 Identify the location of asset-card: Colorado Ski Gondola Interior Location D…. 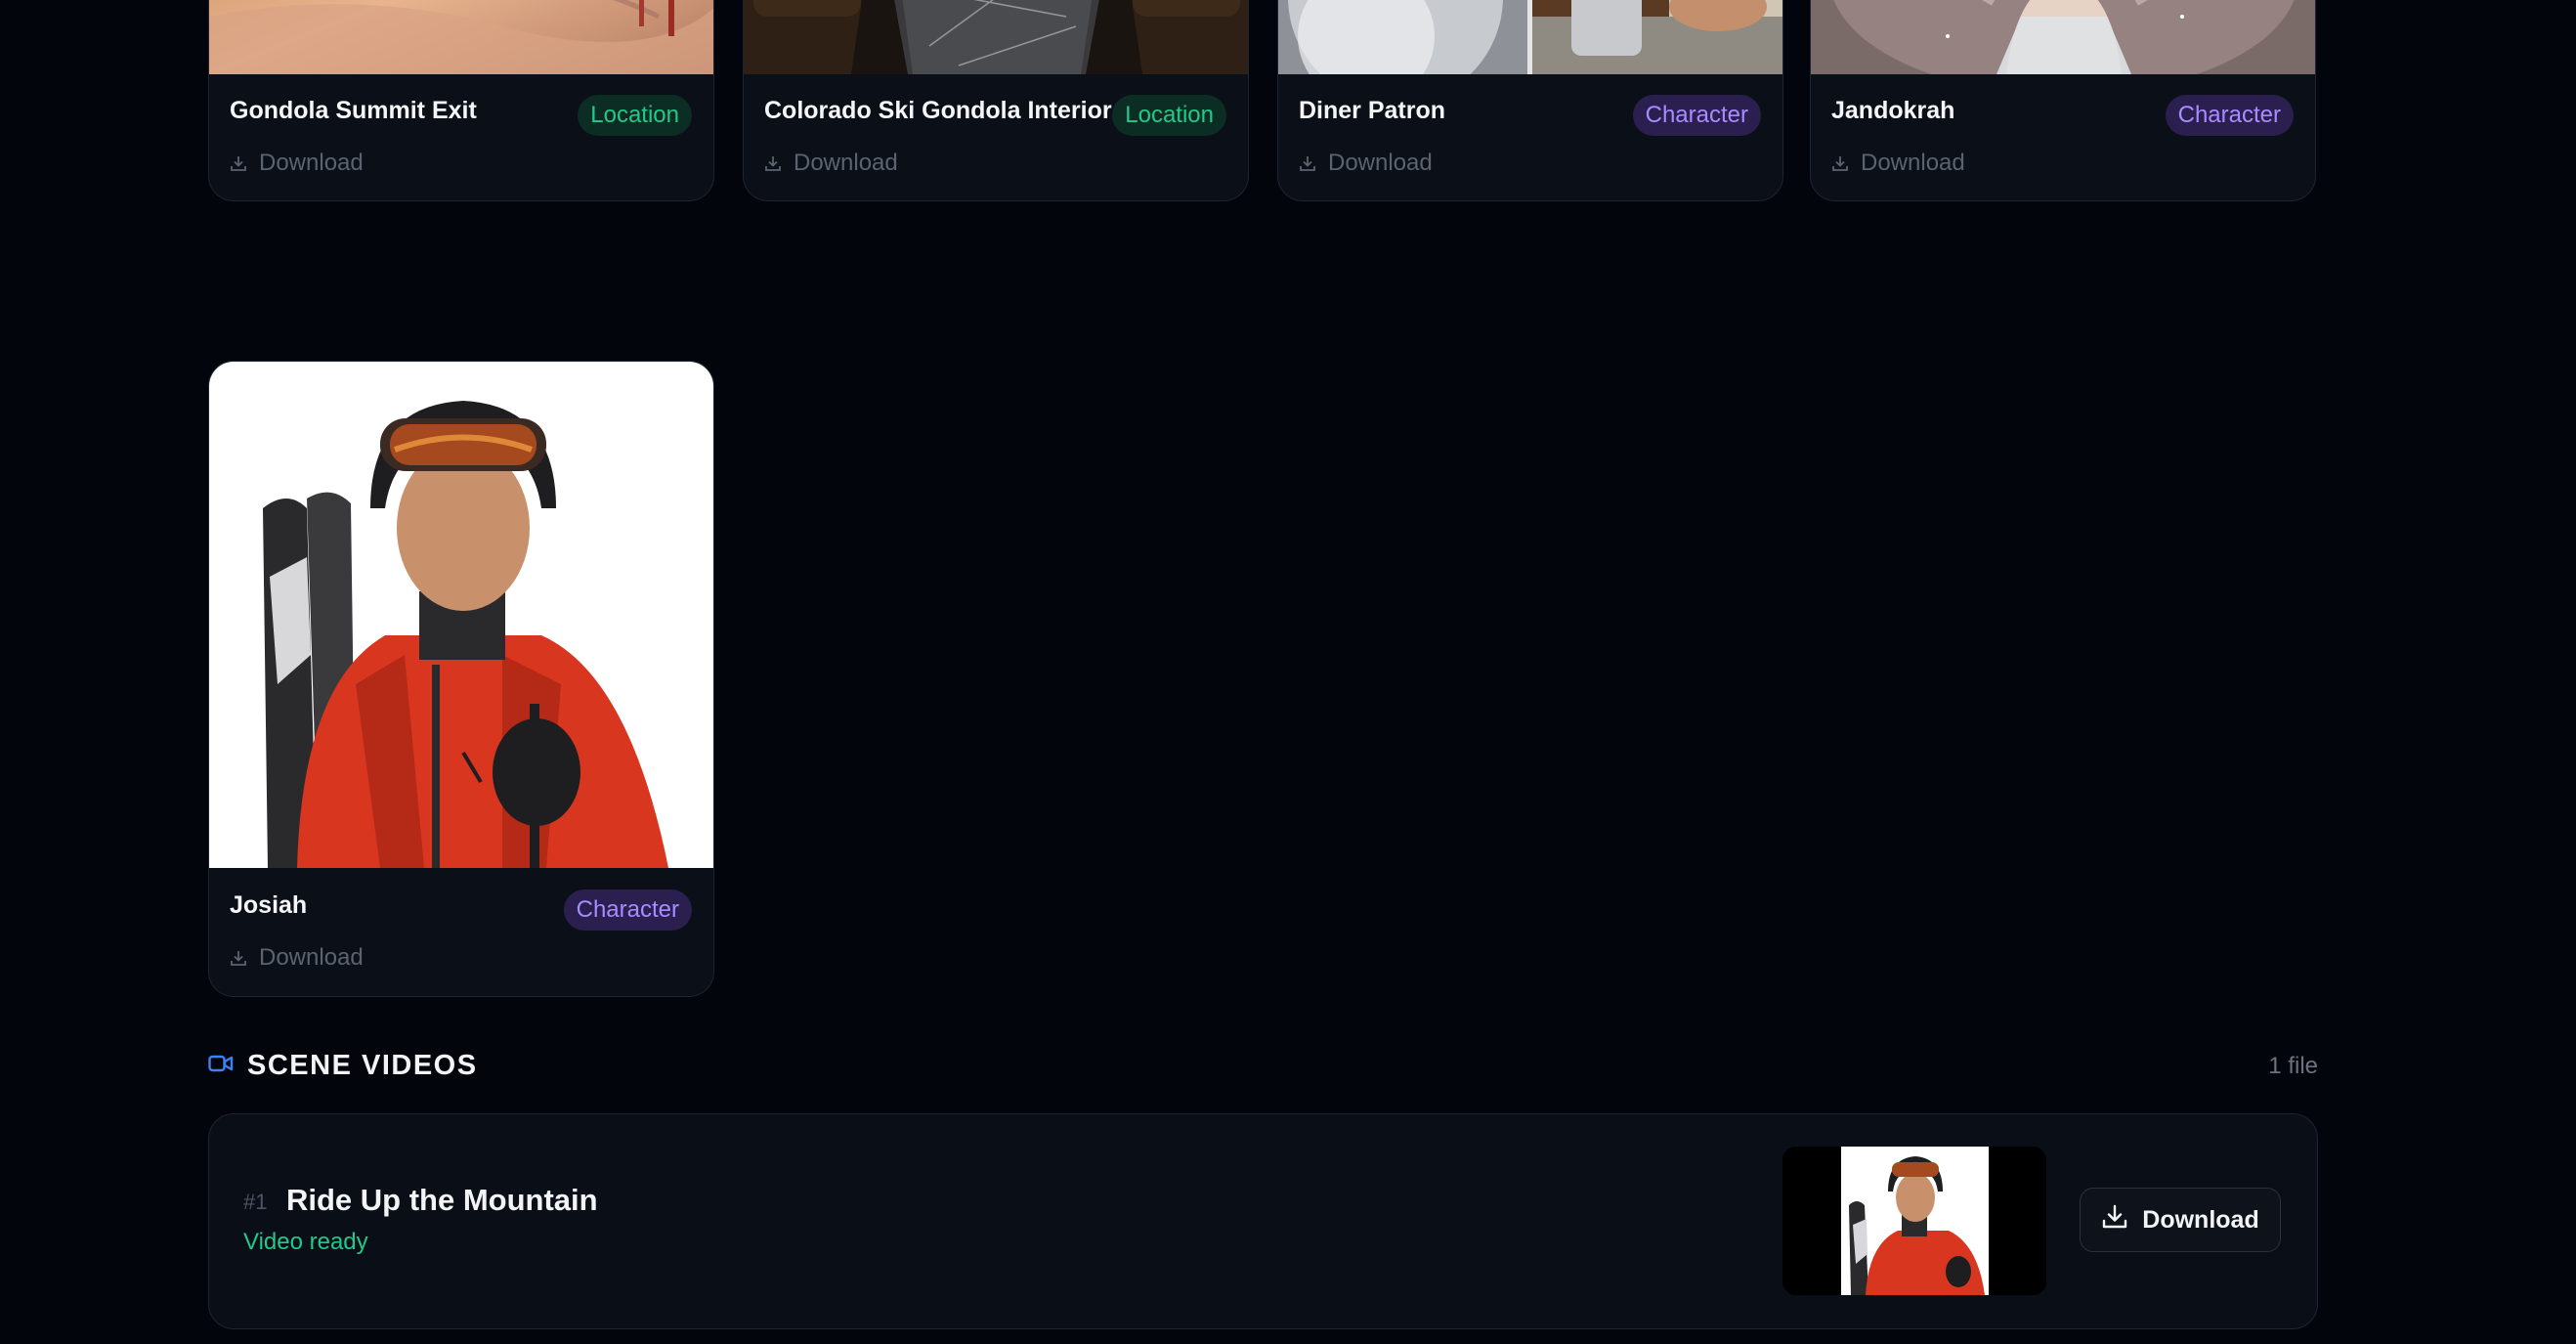
(996, 100).